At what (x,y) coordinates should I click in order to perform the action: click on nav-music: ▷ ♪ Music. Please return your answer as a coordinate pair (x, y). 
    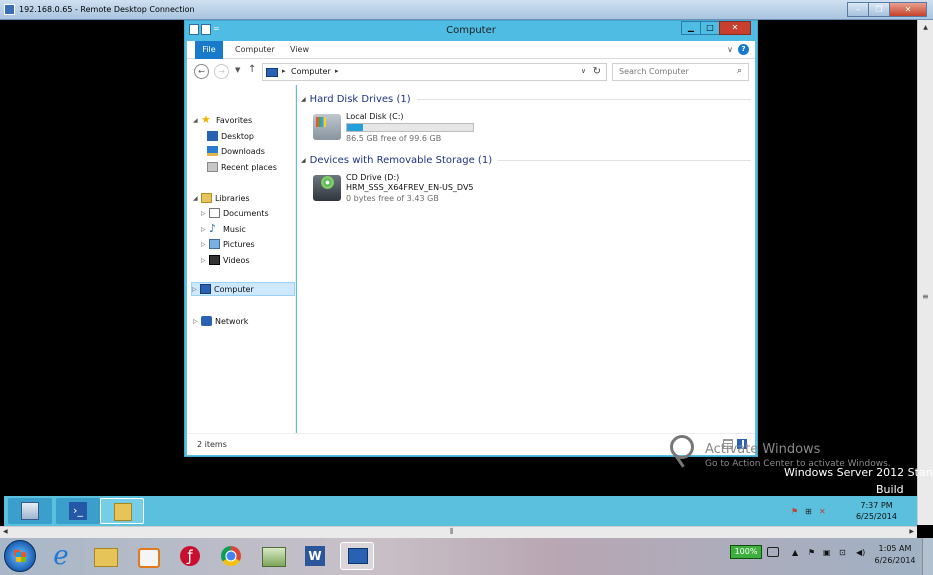
    Looking at the image, I should click on (223, 229).